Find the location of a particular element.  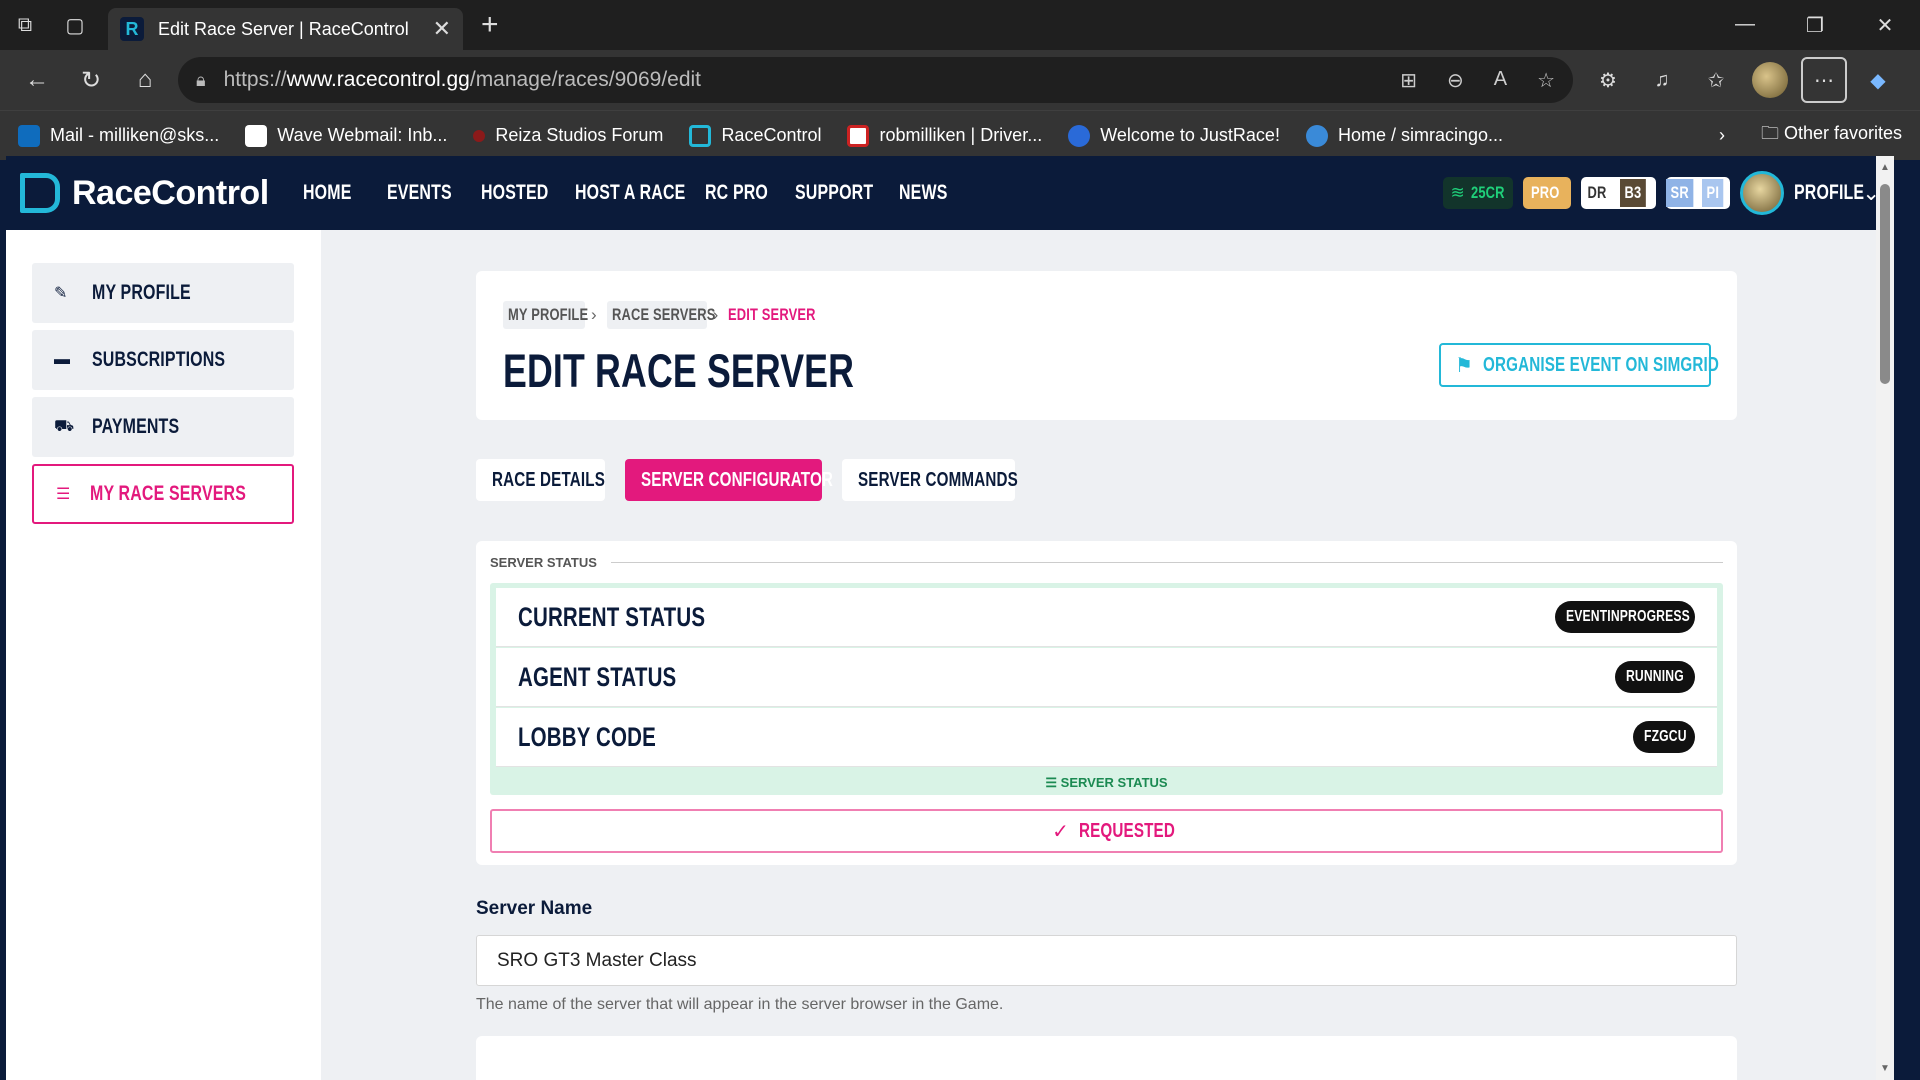

wave-icon is located at coordinates (256, 135).